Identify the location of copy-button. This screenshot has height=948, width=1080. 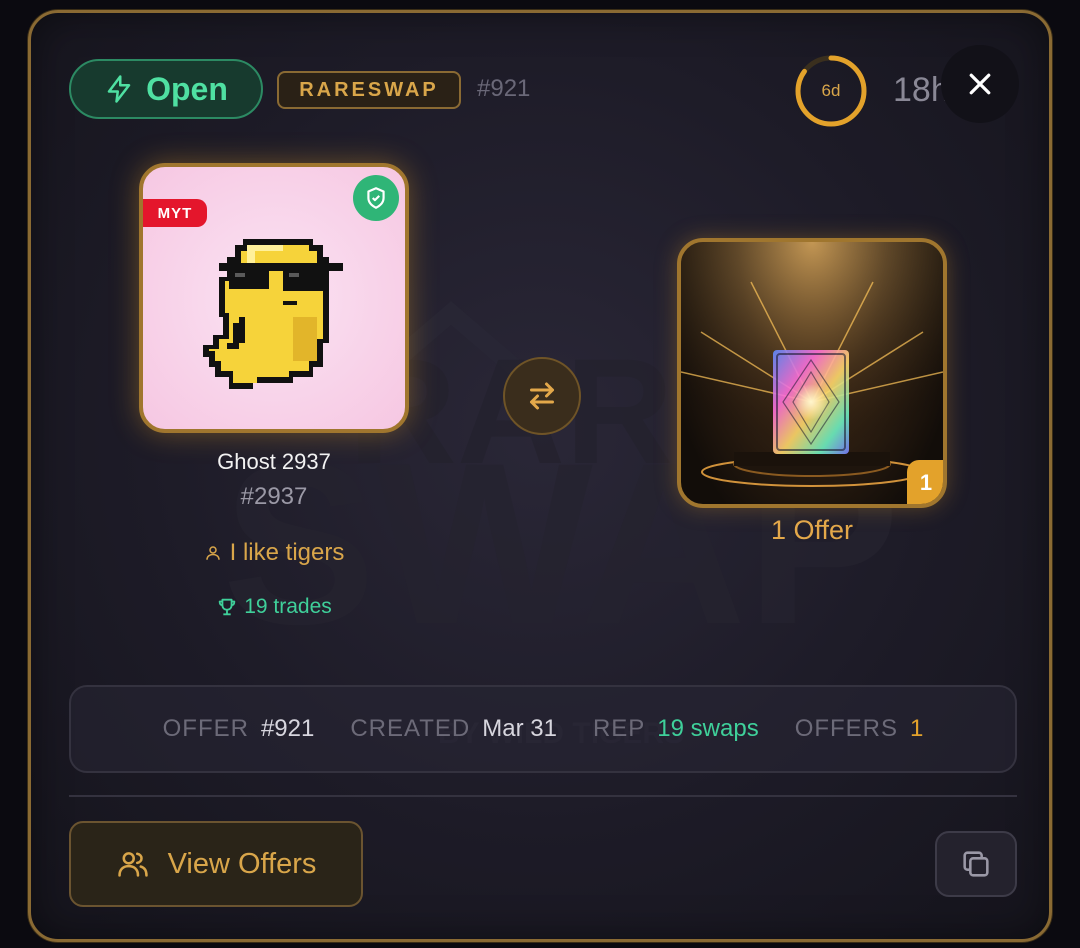
(976, 864).